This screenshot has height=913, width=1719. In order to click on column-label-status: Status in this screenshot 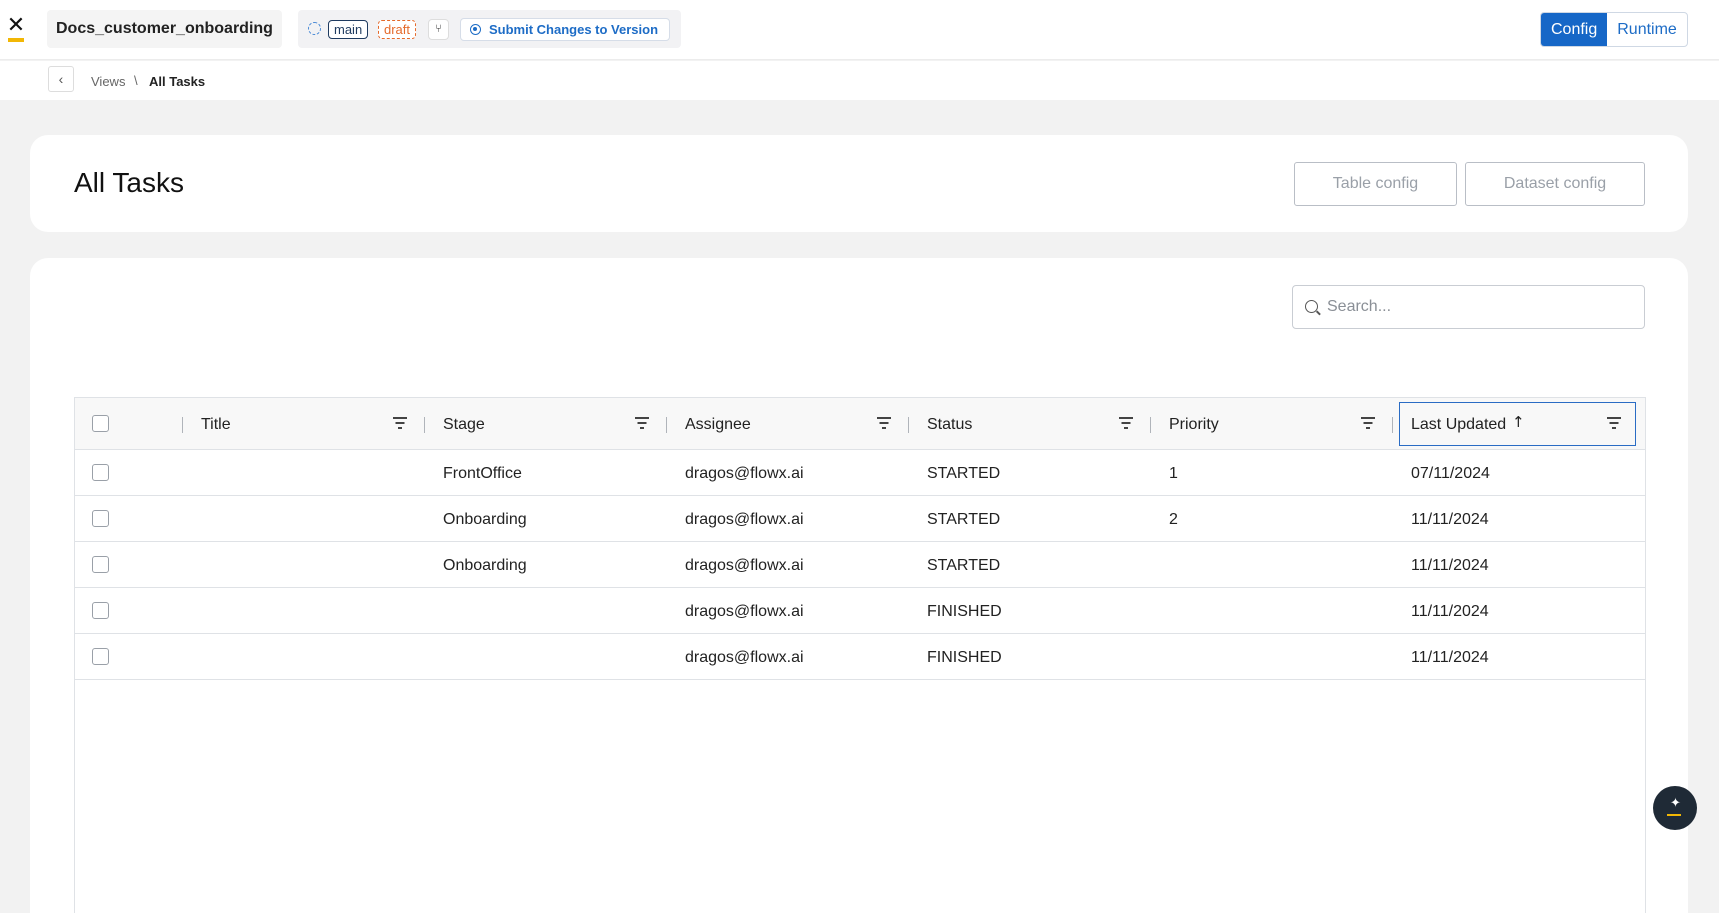, I will do `click(950, 424)`.